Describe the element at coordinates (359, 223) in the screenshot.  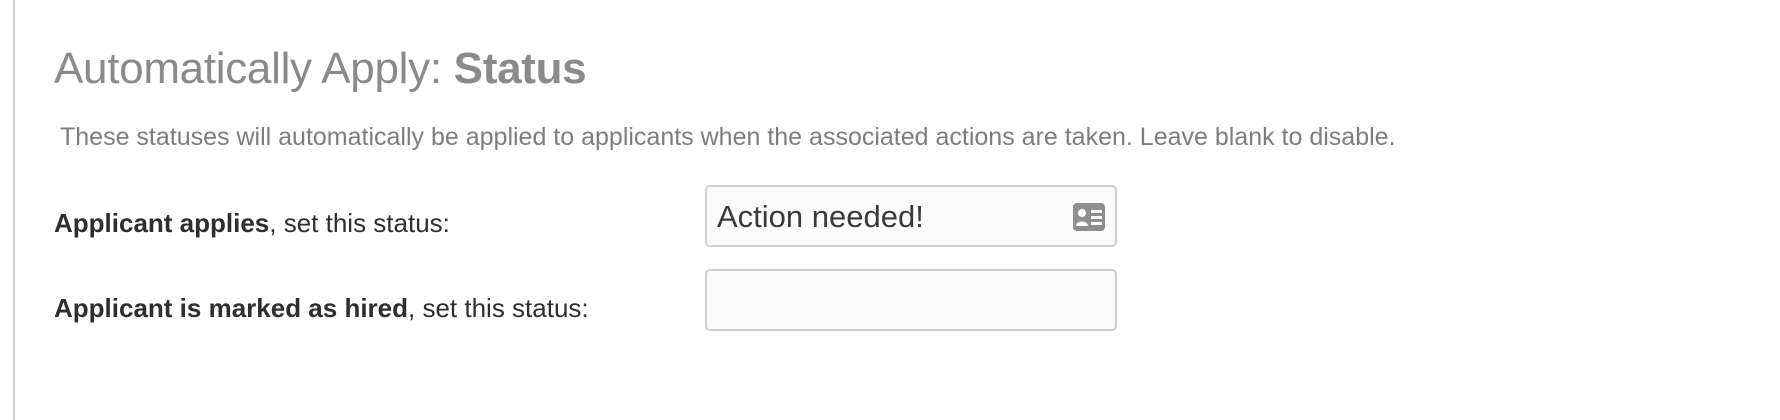
I see `applicant-applies-label-rest: , set this status:` at that location.